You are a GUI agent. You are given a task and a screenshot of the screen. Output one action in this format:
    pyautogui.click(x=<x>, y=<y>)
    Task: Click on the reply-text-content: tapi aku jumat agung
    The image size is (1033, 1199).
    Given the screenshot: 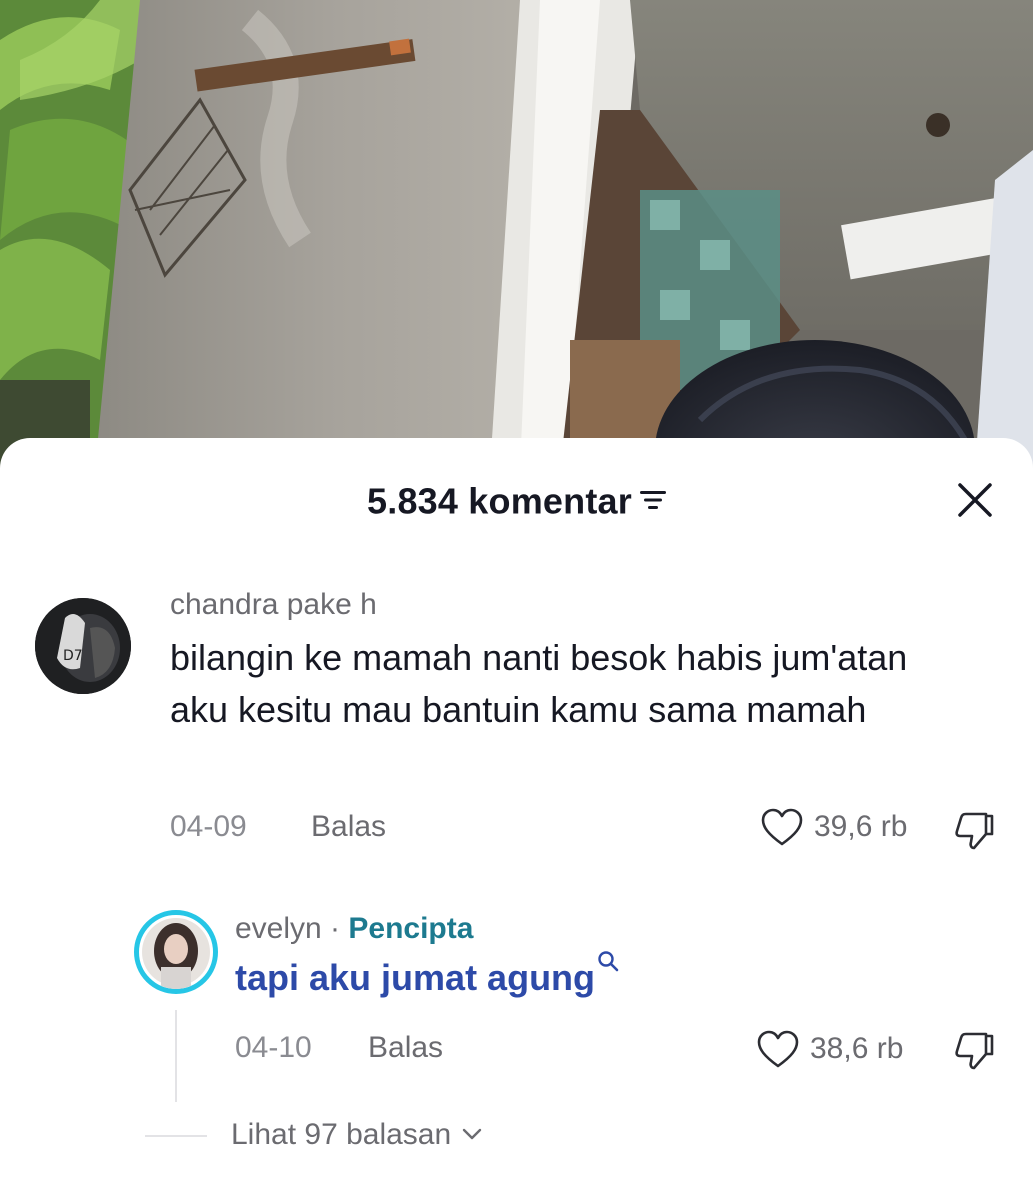 What is the action you would take?
    pyautogui.click(x=415, y=977)
    